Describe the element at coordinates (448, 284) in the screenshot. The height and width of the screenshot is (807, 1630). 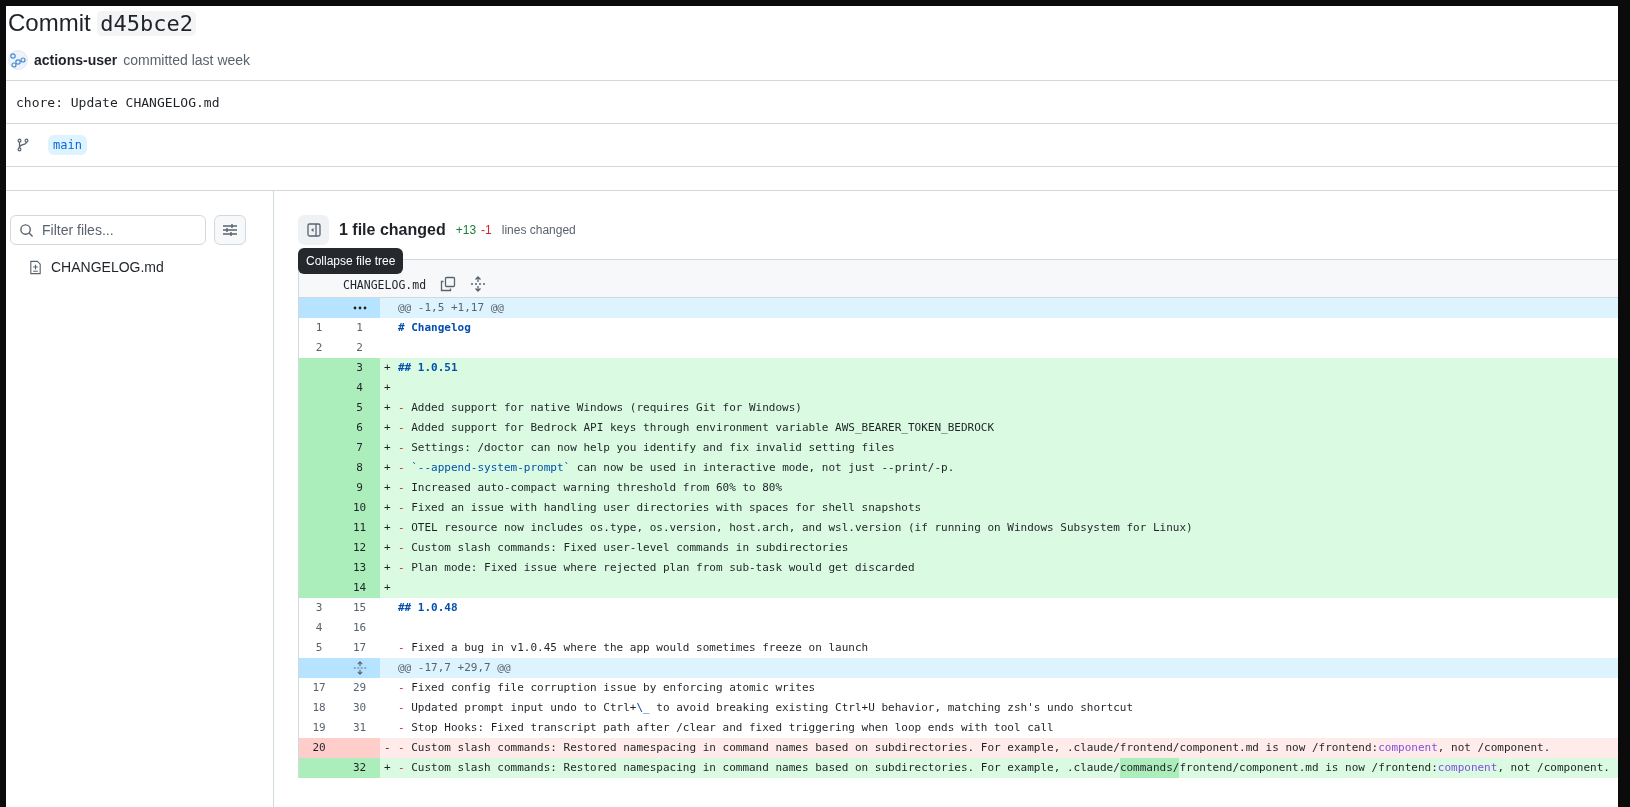
I see `copy-icon` at that location.